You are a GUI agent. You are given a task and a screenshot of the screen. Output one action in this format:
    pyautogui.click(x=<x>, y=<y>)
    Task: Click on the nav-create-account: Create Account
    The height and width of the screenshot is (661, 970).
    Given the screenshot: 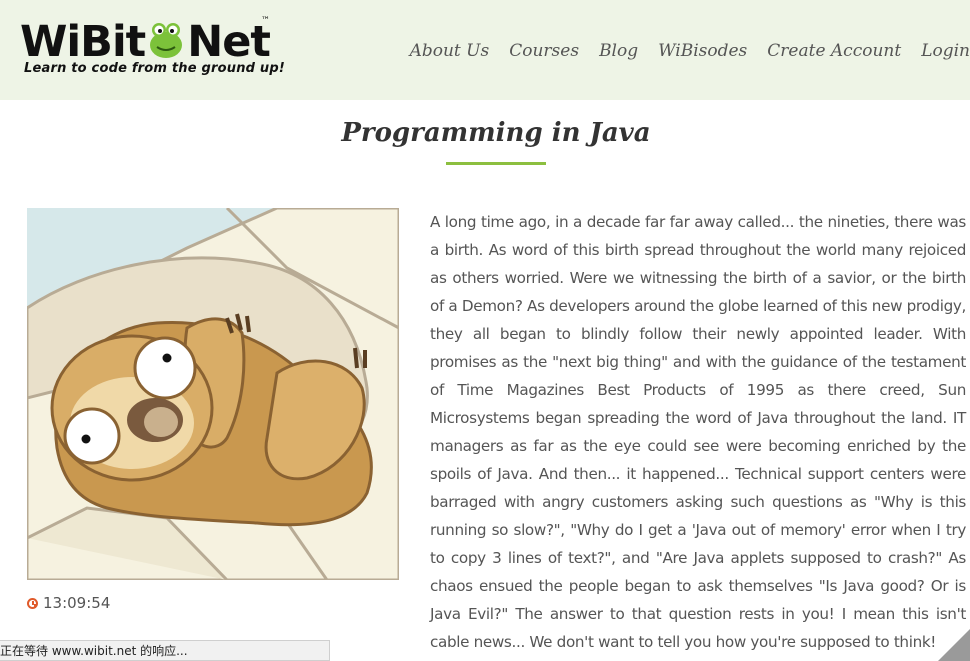 What is the action you would take?
    pyautogui.click(x=834, y=51)
    